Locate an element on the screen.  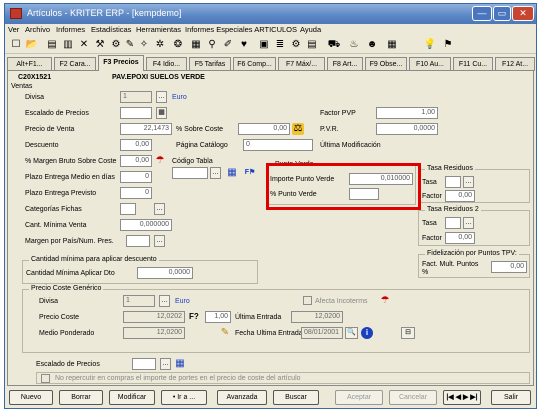
coste-divisa-input: 1 is located at coordinates (139, 301).